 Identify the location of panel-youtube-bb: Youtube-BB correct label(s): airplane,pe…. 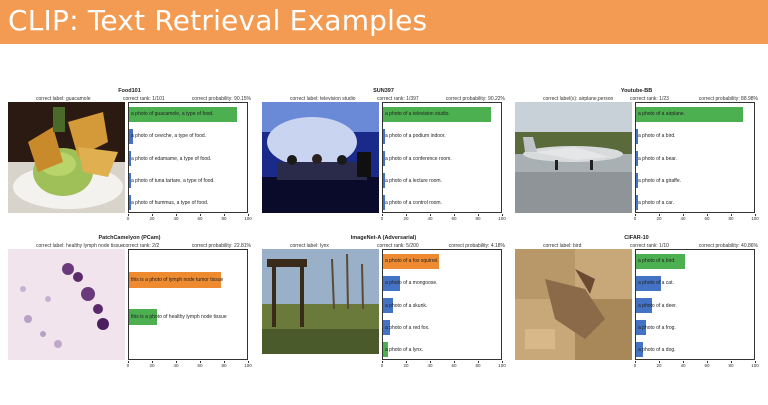
(637, 158).